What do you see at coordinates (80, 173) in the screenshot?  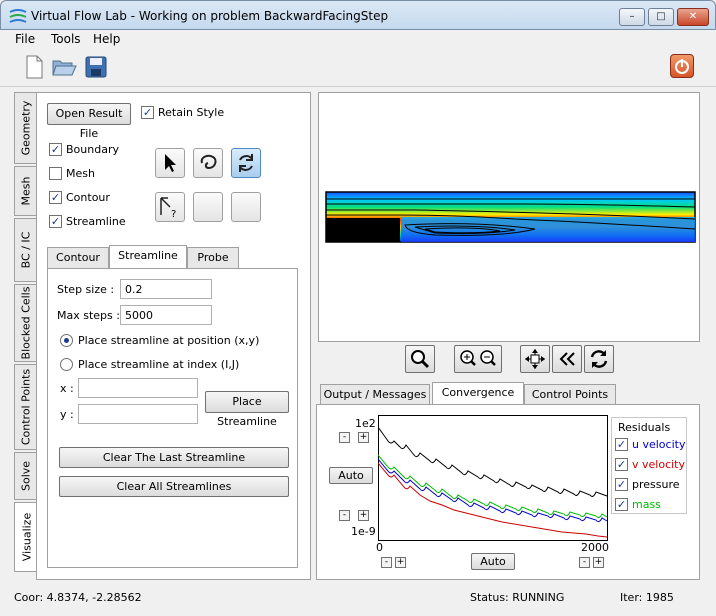 I see `mesh-label: Mesh` at bounding box center [80, 173].